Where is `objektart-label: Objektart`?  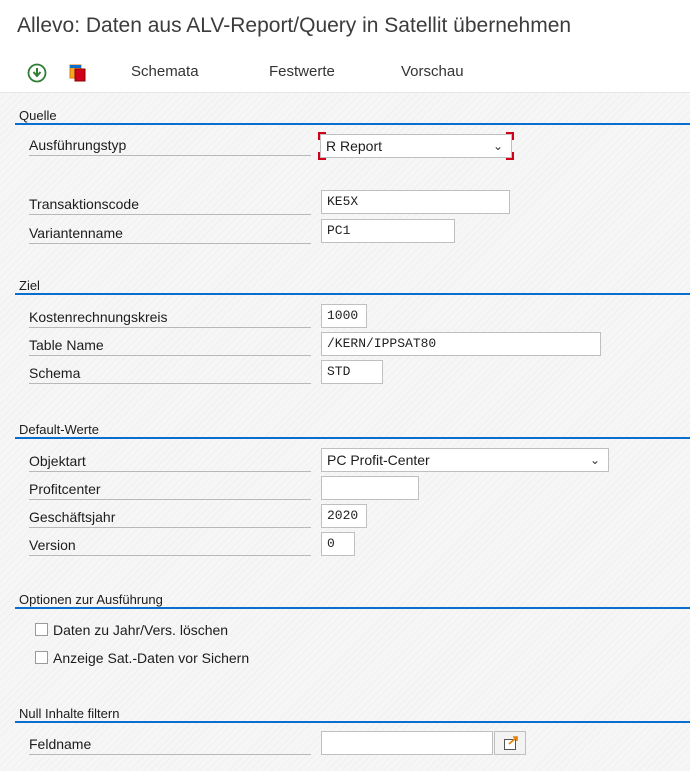
objektart-label: Objektart is located at coordinates (170, 461).